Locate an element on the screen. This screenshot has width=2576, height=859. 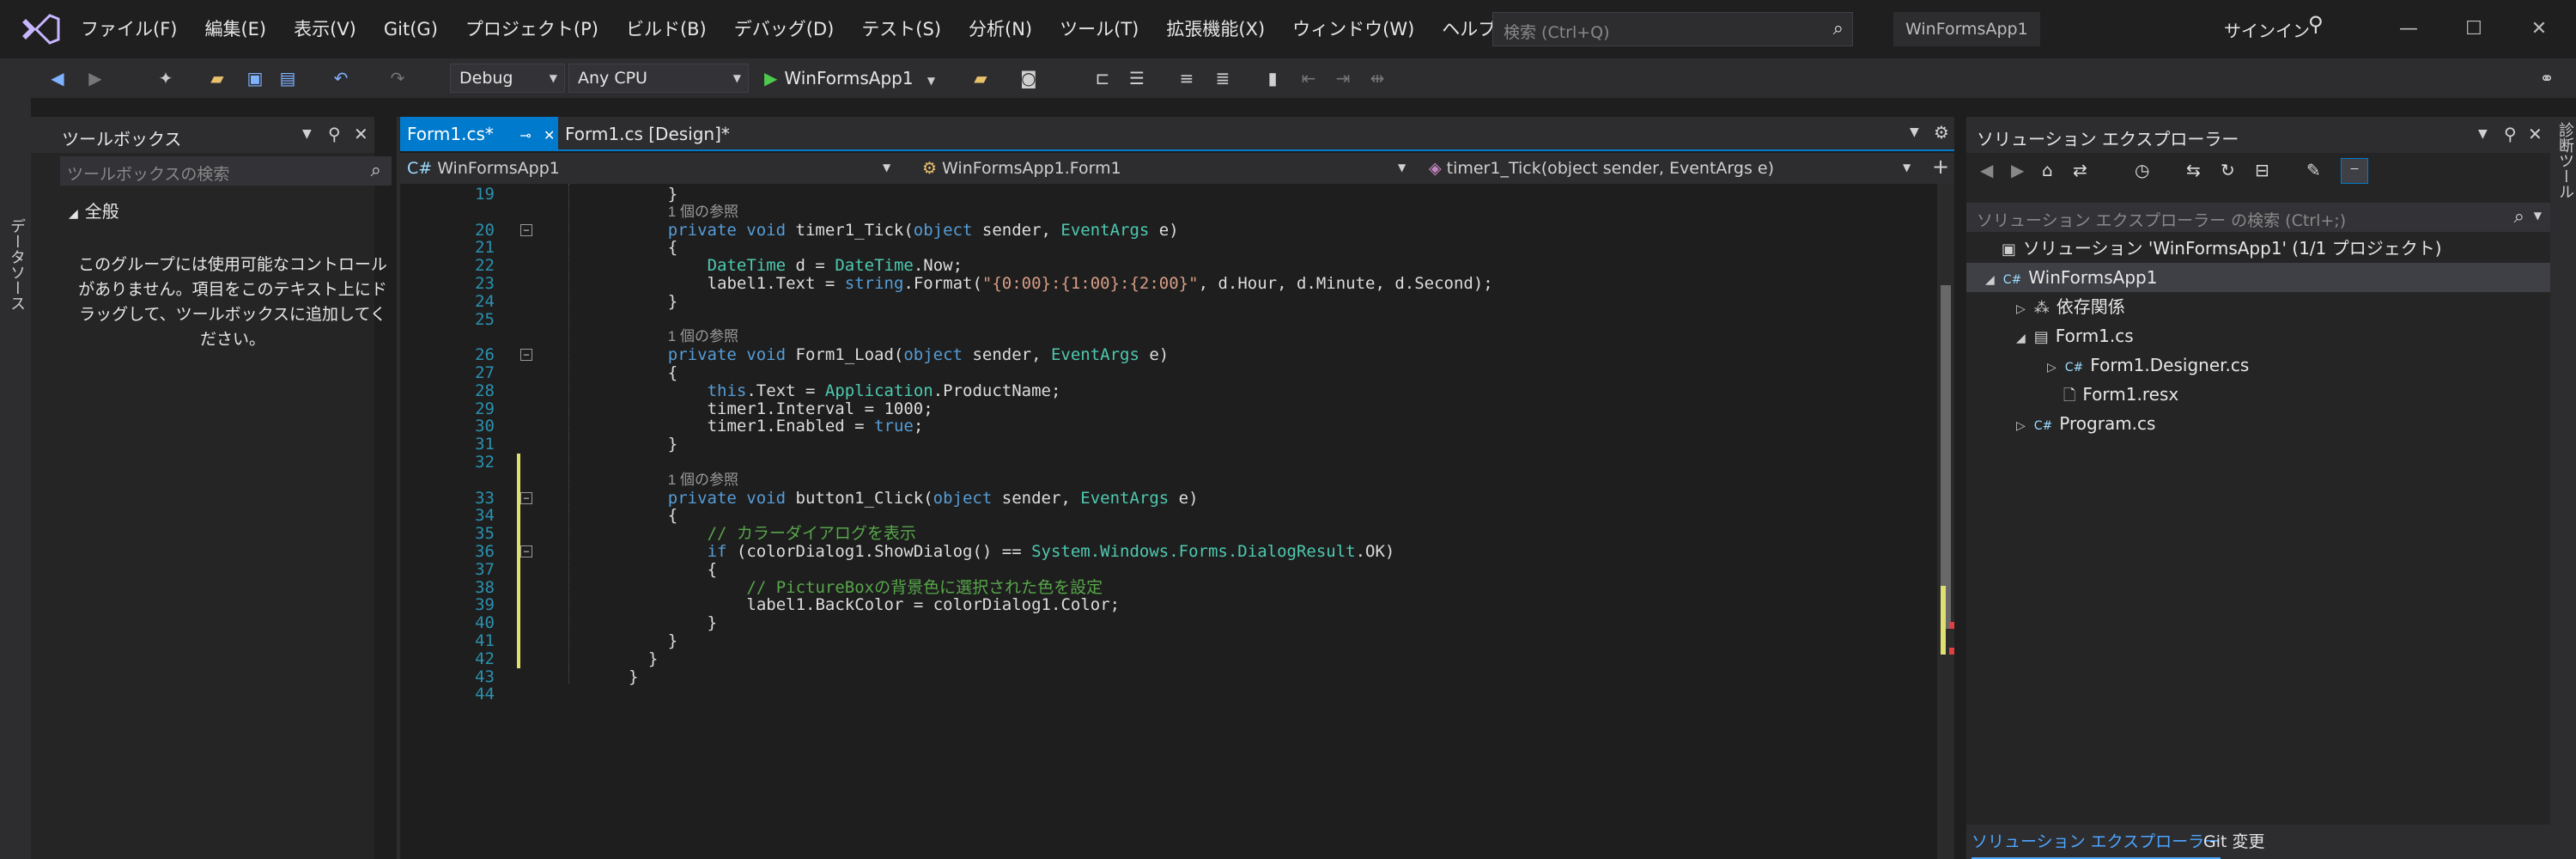
code-line: 28 this.Text = Application.ProductName; is located at coordinates (1169, 390).